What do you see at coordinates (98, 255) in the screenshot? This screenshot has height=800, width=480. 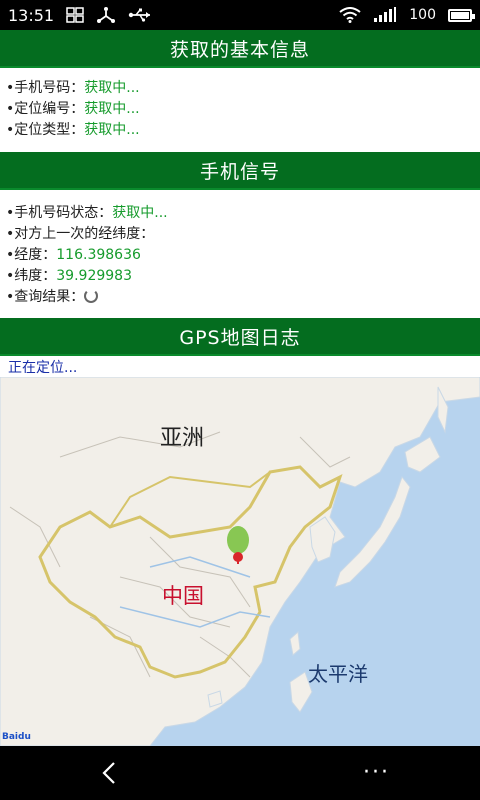 I see `info-value: 116.398636` at bounding box center [98, 255].